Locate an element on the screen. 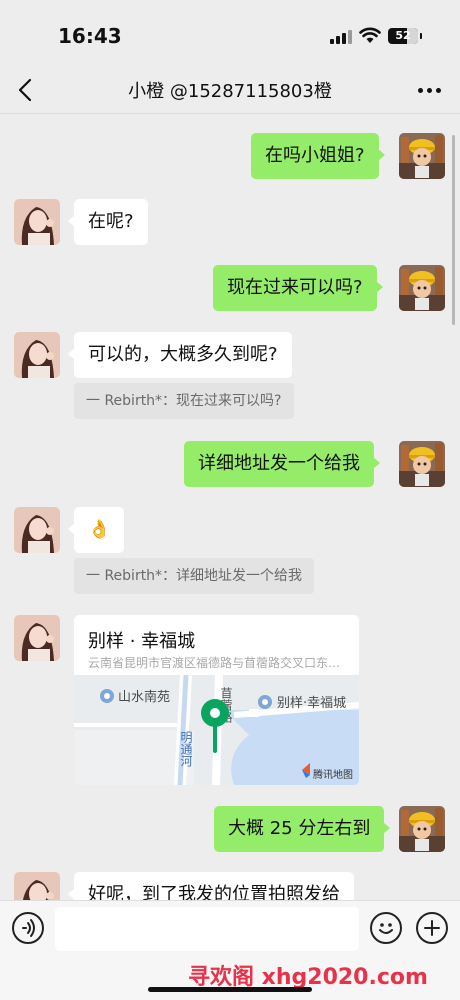 The height and width of the screenshot is (1000, 460). location-title: 别样 · 幸福城 is located at coordinates (142, 641).